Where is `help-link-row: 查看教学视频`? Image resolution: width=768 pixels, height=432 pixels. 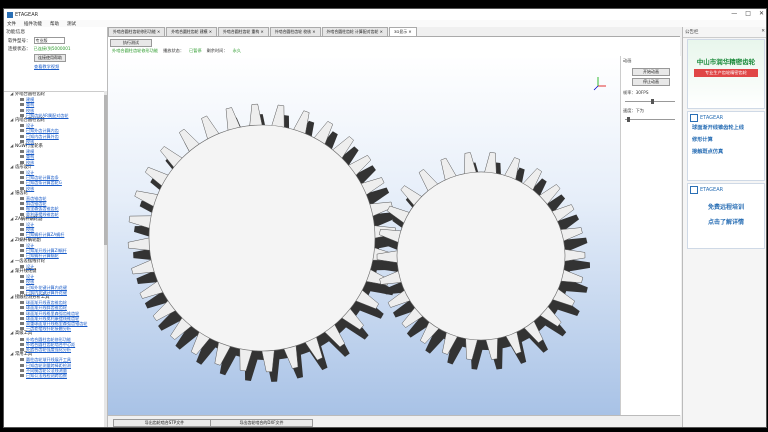
help-link-row: 查看教学视频 is located at coordinates (55, 67).